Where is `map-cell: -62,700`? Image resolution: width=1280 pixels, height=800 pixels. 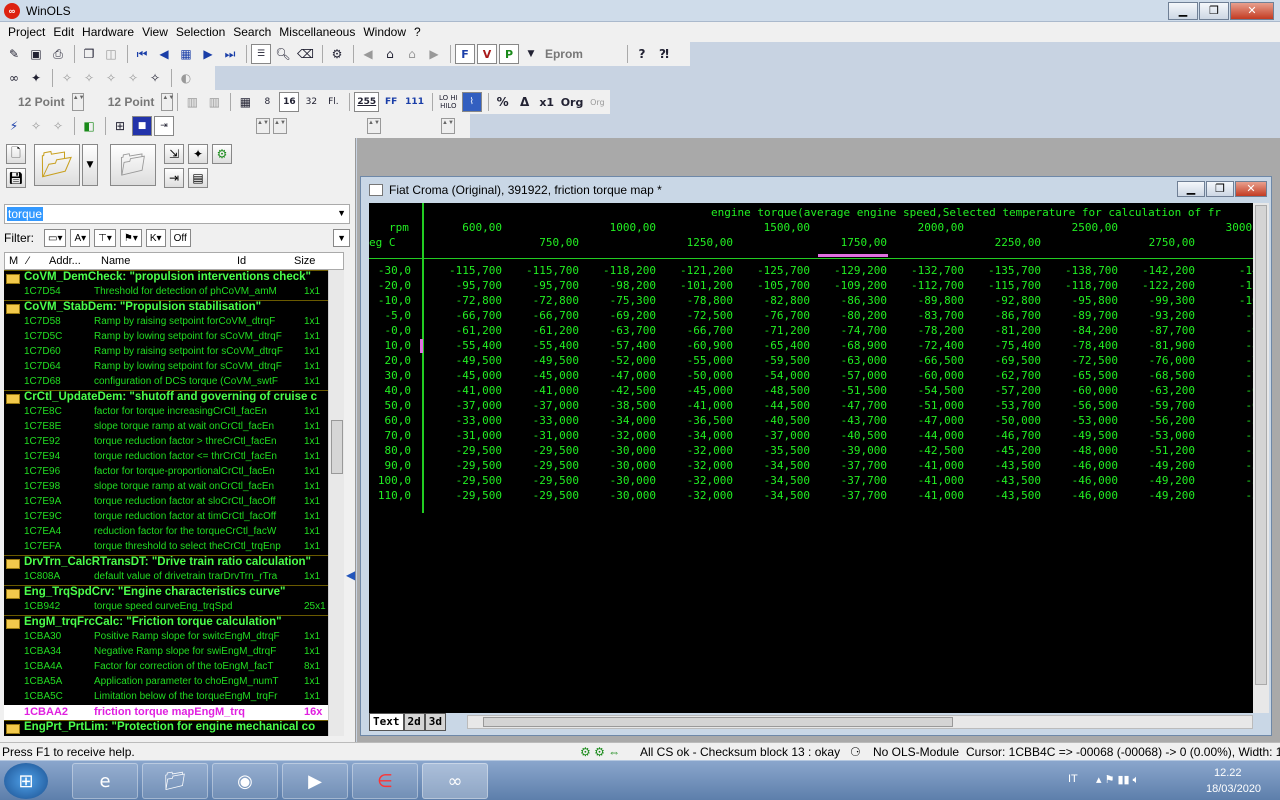
map-cell: -62,700 is located at coordinates (1018, 375).